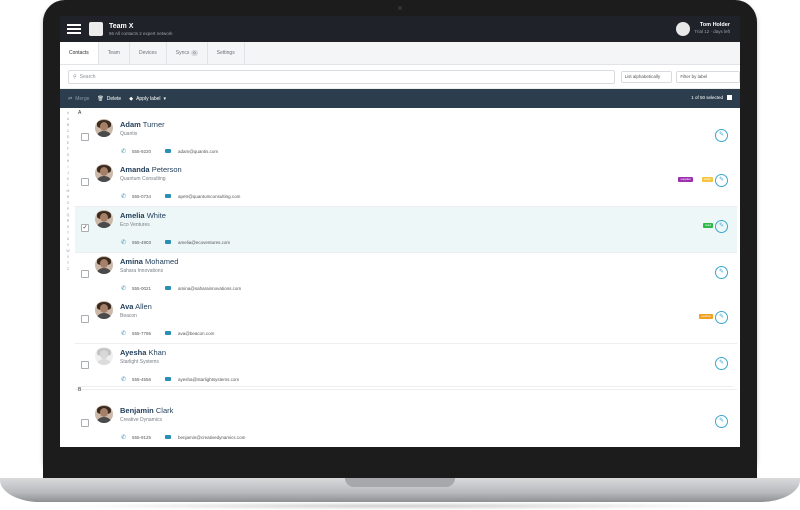  I want to click on tab-syncs: Syncs 0, so click(187, 53).